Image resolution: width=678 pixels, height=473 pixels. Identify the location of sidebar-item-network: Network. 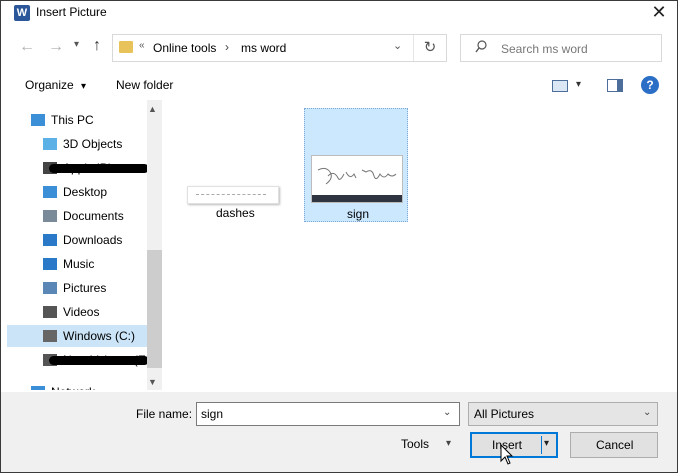
(82, 385).